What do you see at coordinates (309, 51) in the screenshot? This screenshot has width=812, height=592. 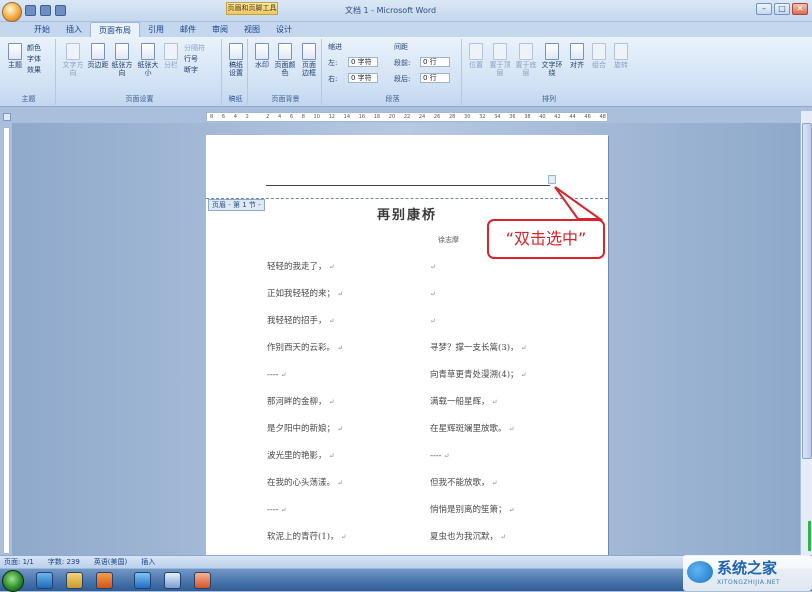 I see `page-borders-icon` at bounding box center [309, 51].